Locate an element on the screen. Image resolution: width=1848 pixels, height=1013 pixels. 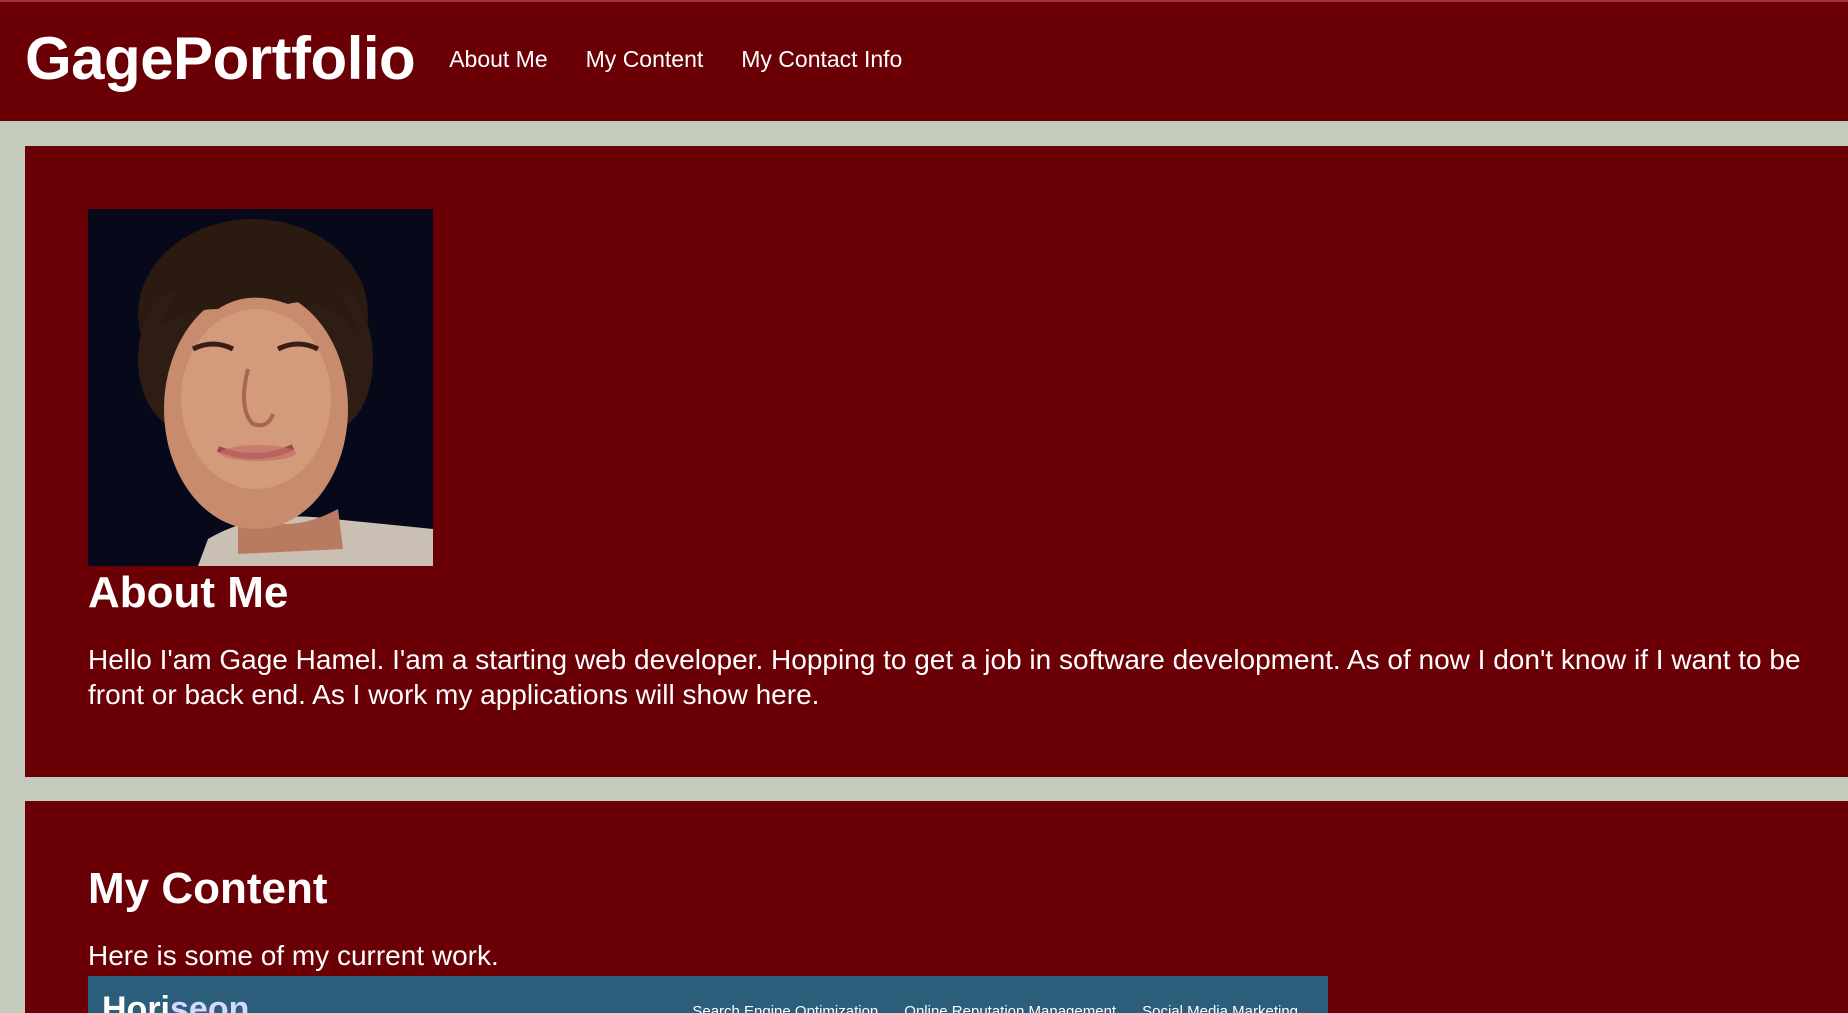
my-content-title: My Content is located at coordinates (208, 888).